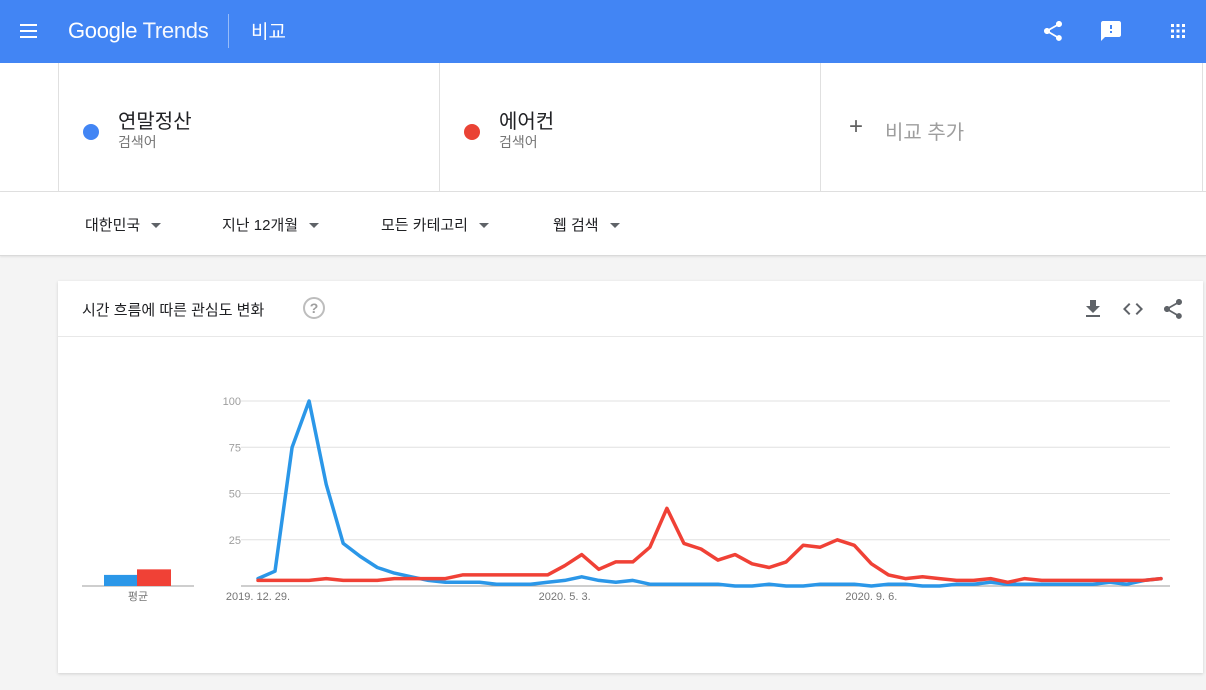 The height and width of the screenshot is (690, 1206). Describe the element at coordinates (175, 30) in the screenshot. I see `logo-trends-text: Trends` at that location.